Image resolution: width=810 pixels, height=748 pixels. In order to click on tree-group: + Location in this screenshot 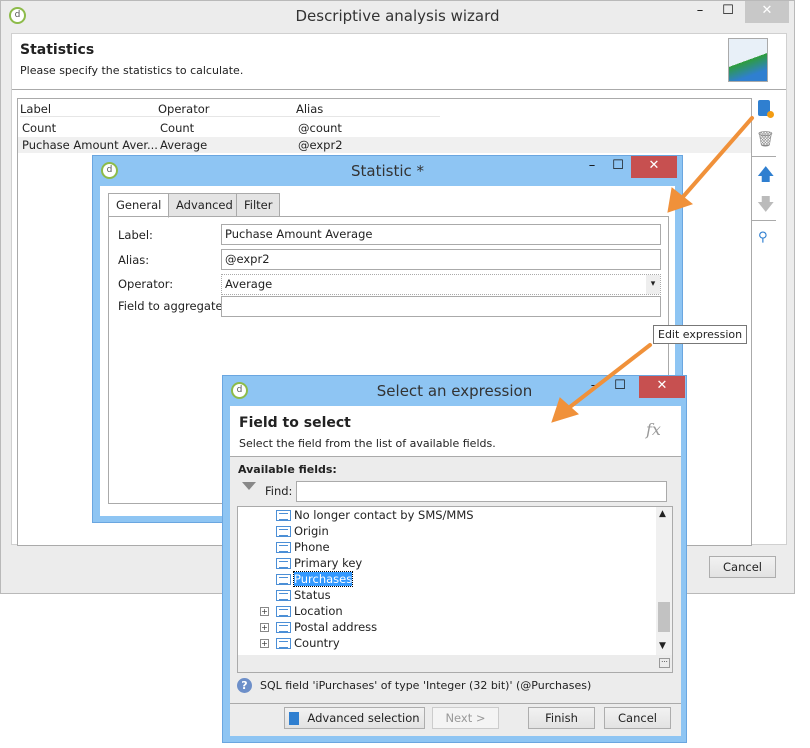, I will do `click(301, 611)`.